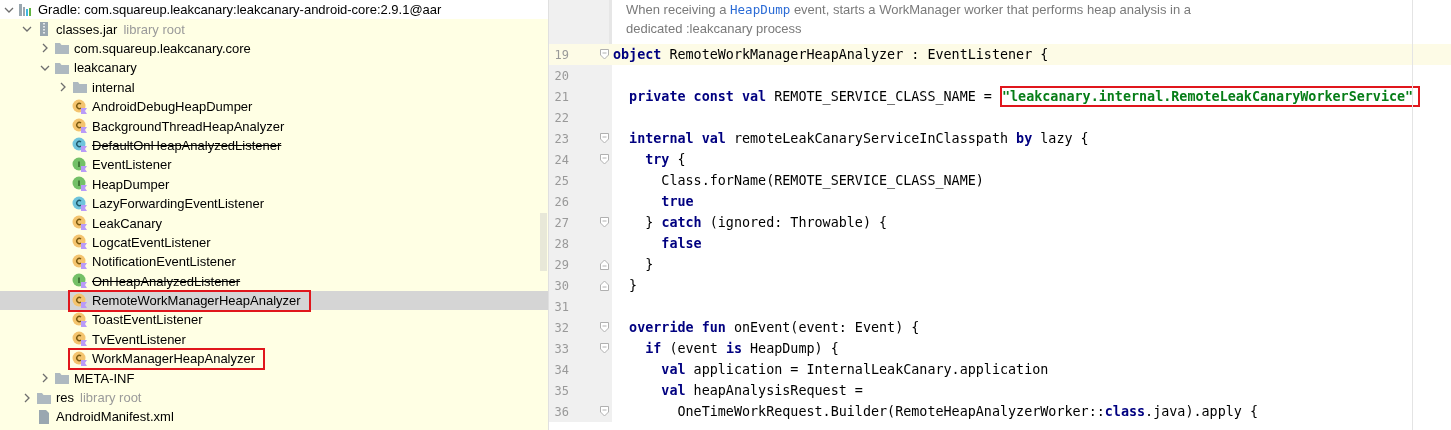  I want to click on line-number: 21, so click(561, 96).